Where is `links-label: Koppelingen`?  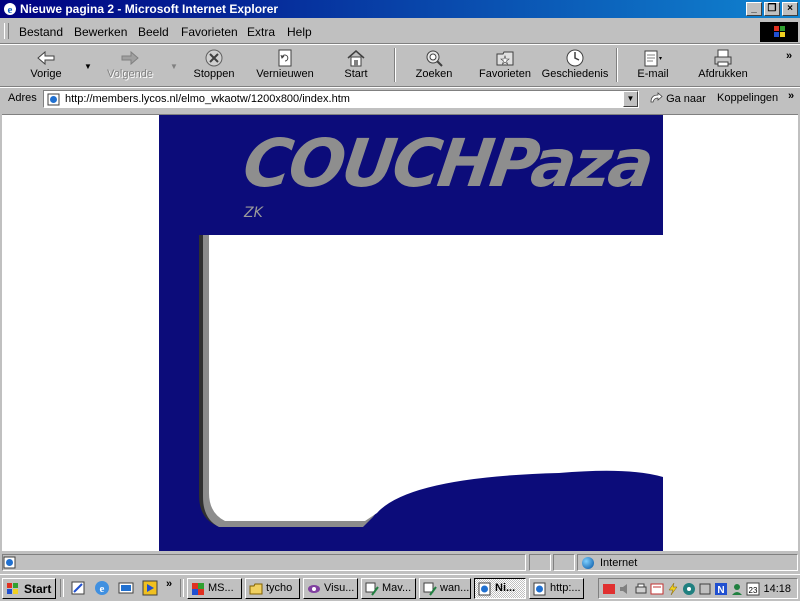
links-label: Koppelingen is located at coordinates (748, 98).